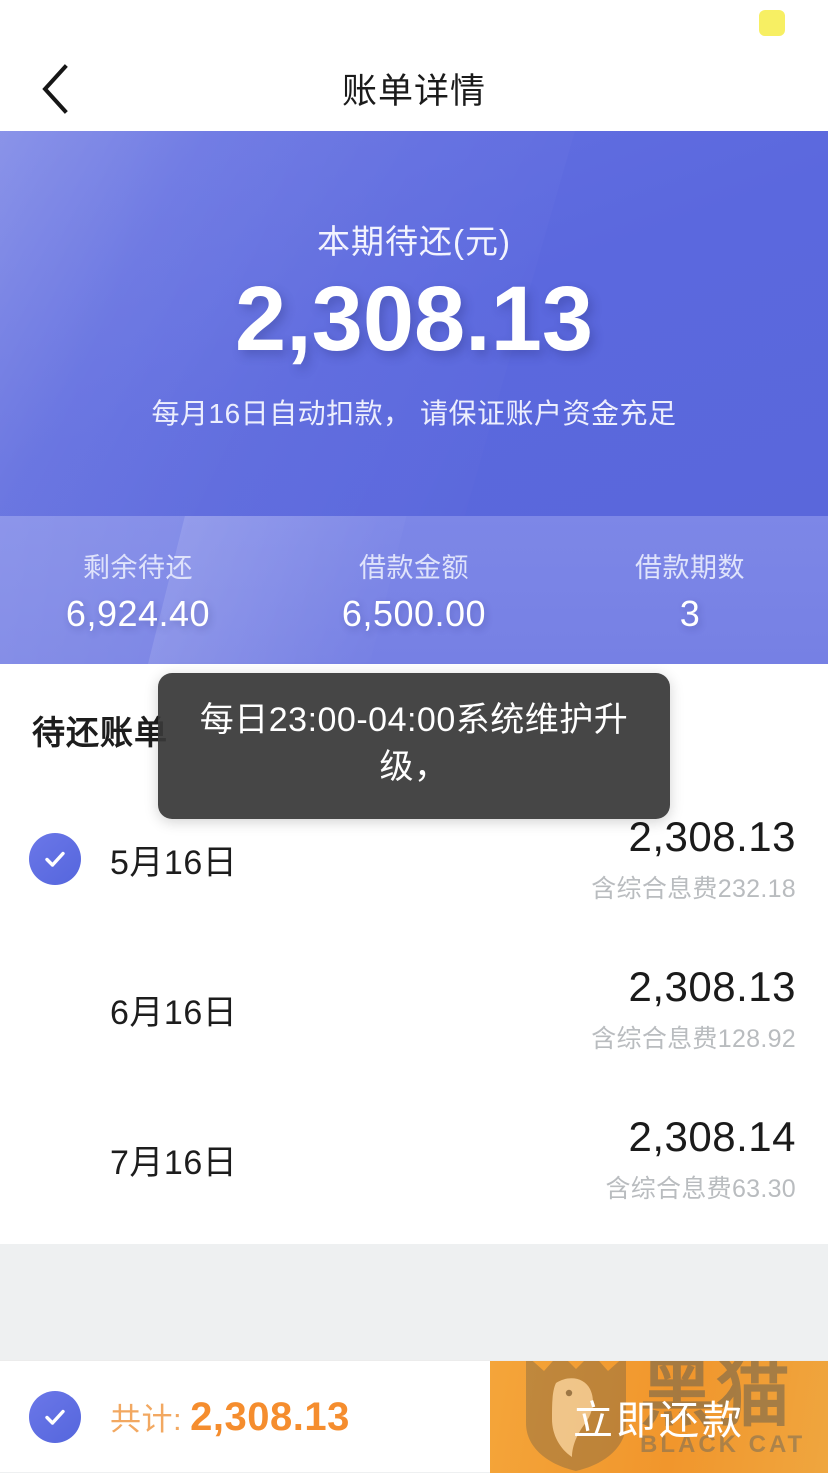  Describe the element at coordinates (174, 1162) in the screenshot. I see `row-date: 7月16日` at that location.